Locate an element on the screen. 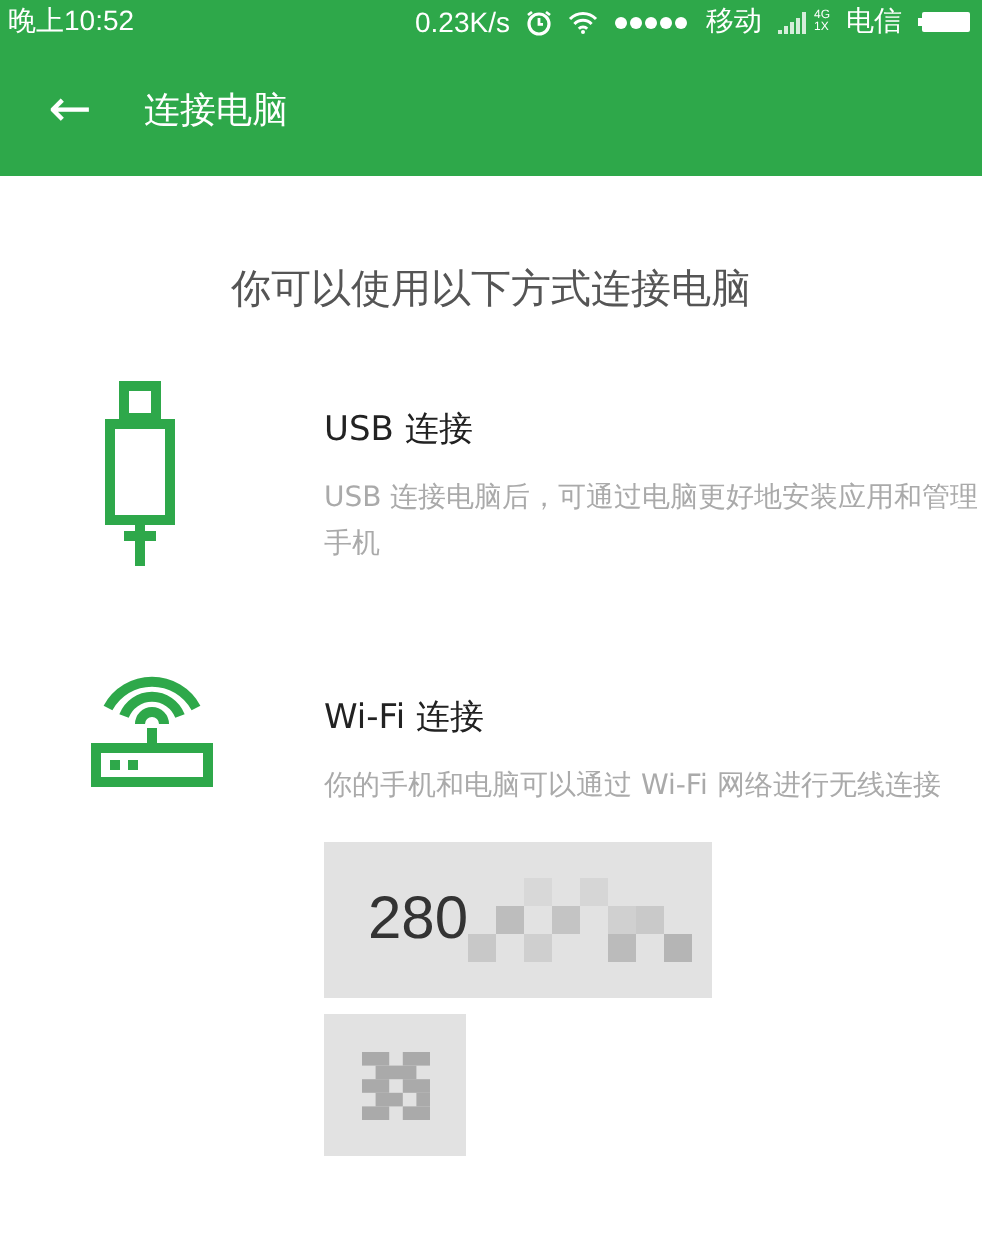  method-title: Wi-Fi 连接 is located at coordinates (405, 718).